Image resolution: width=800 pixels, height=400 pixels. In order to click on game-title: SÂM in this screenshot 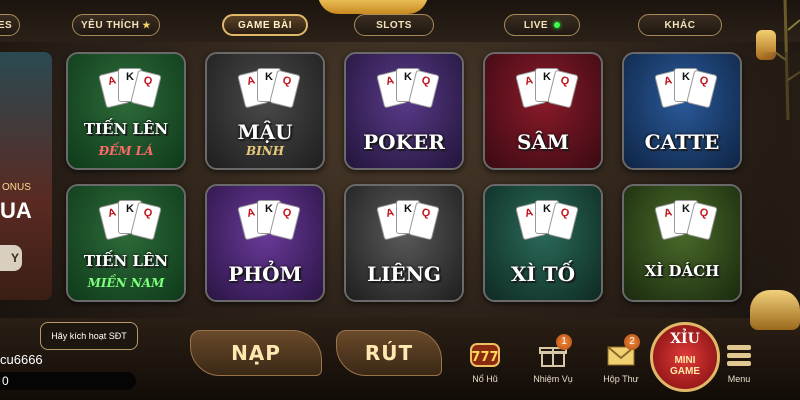, I will do `click(543, 142)`.